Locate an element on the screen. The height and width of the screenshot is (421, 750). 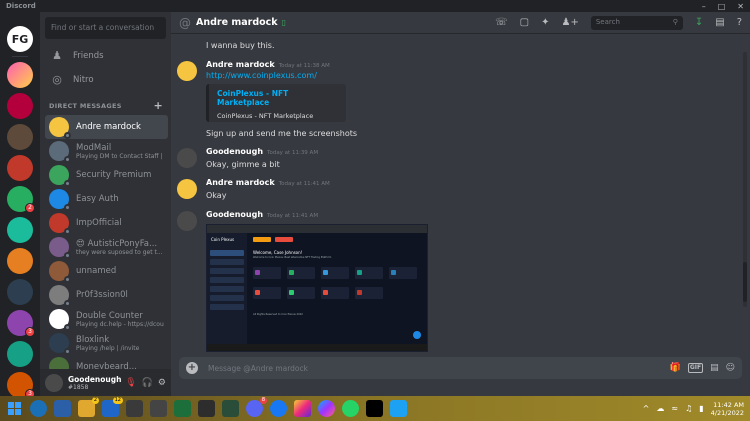
find-conversation-input: Find or start a conversation is located at coordinates (105, 28).